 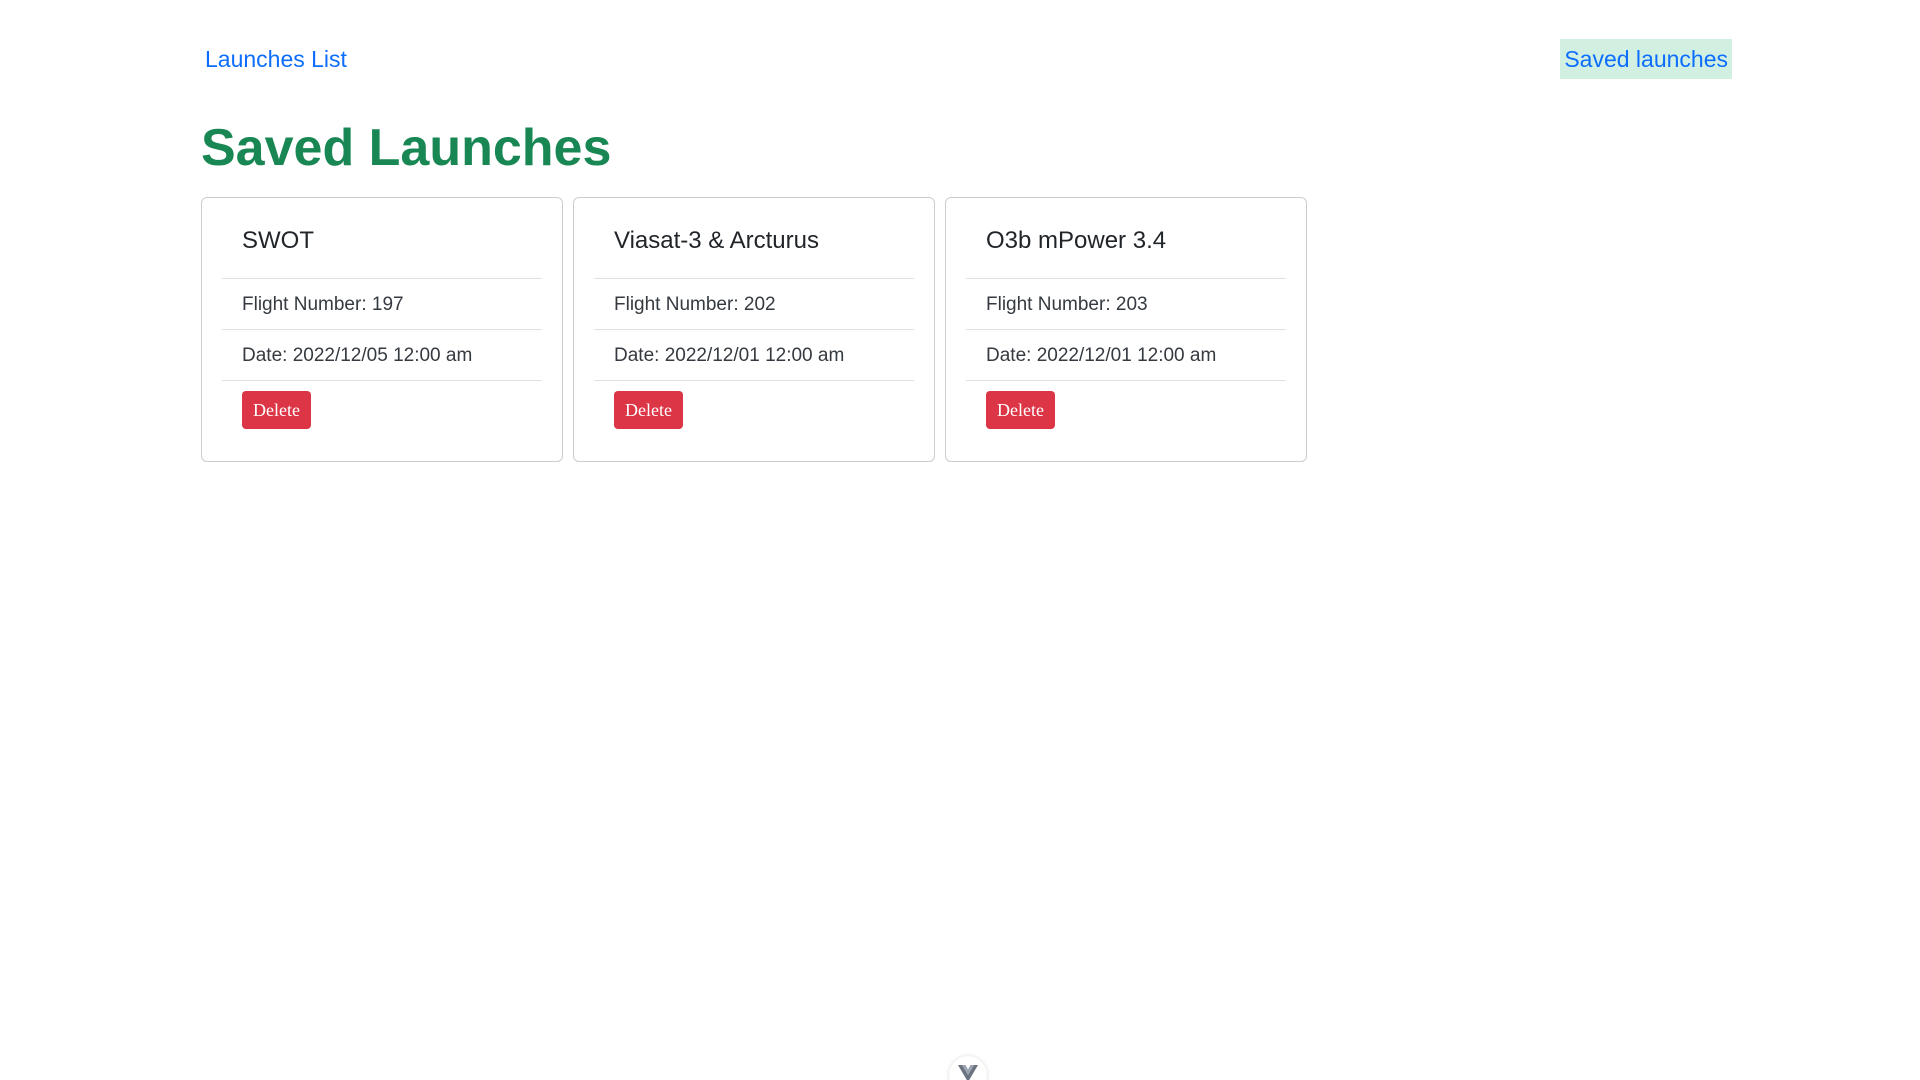 I want to click on nav-link-launches-list: Launches List, so click(x=276, y=59).